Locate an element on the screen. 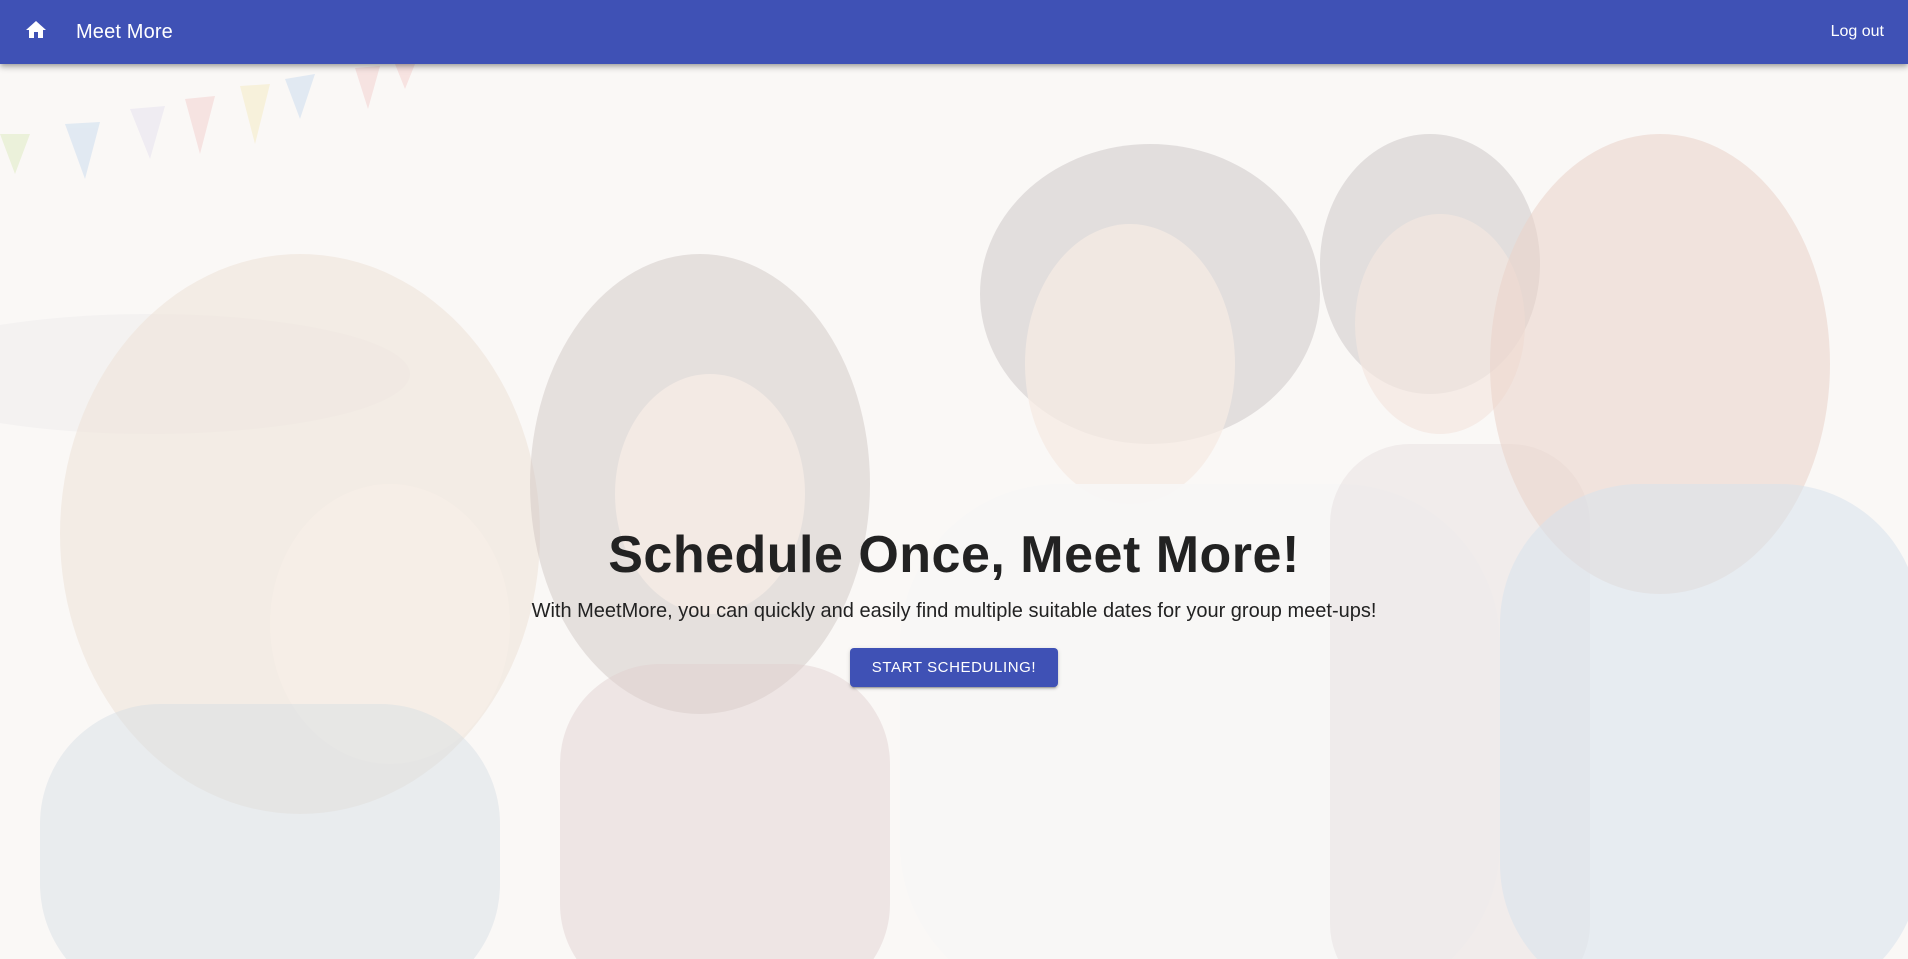 This screenshot has width=1908, height=959. app-title: Meet More is located at coordinates (124, 32).